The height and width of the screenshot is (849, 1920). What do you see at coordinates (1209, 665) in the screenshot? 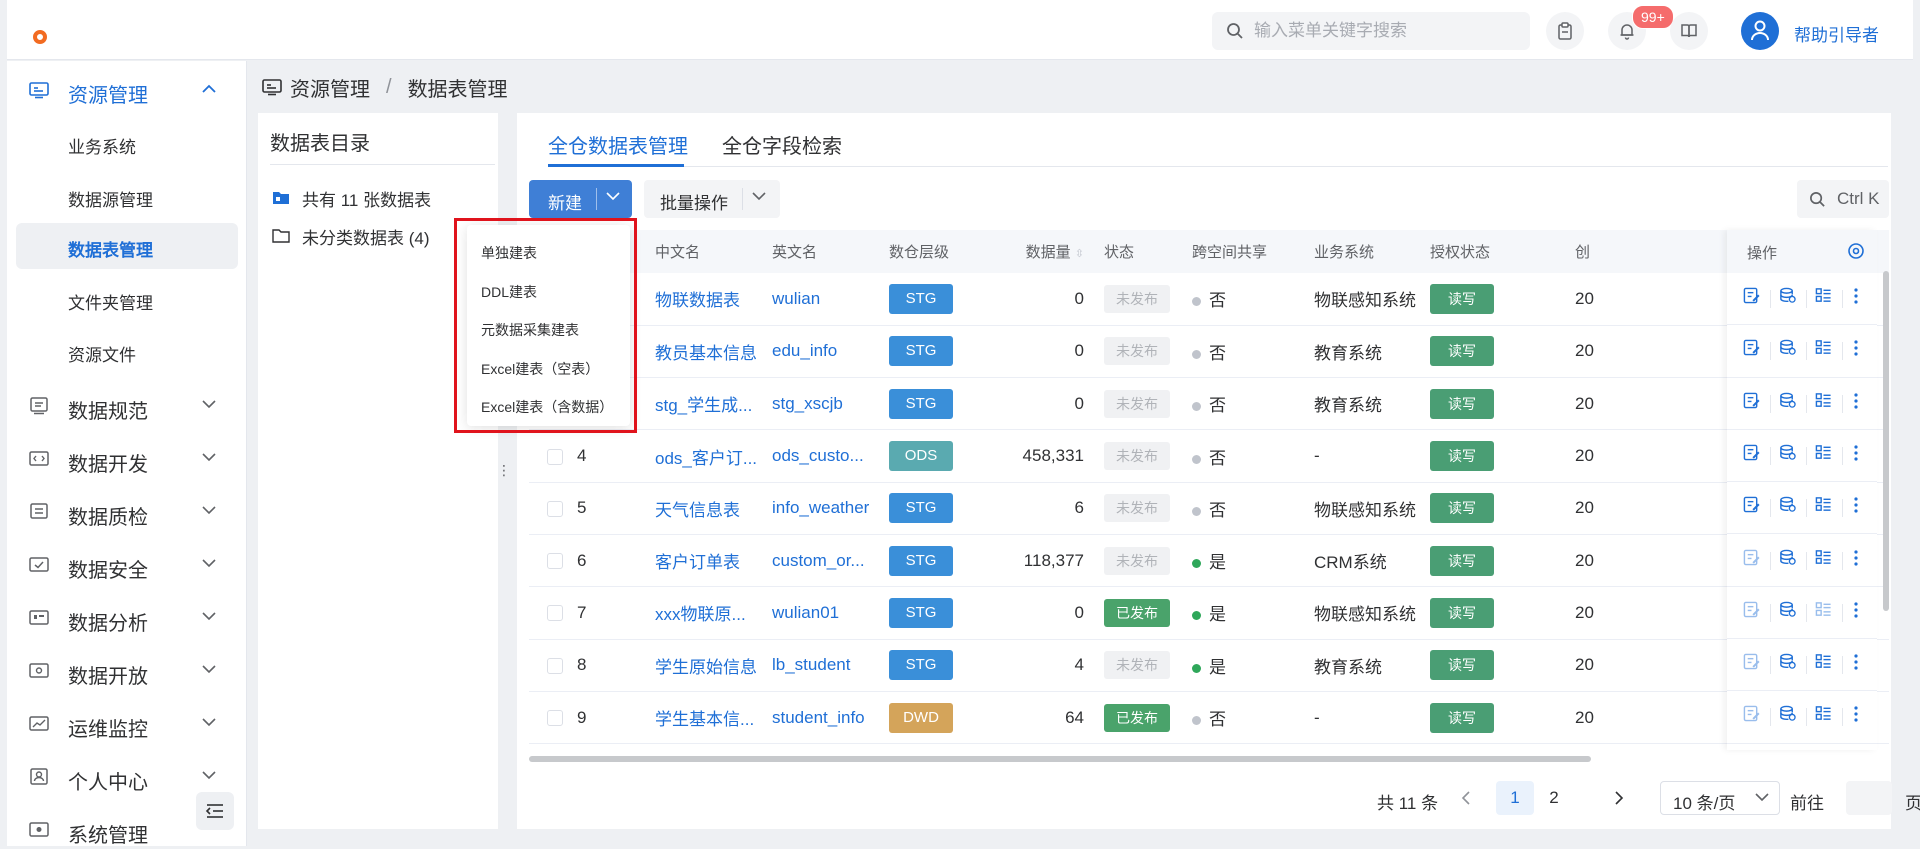
I see `table-row: 8 学生原始信息 lb_student STG 4 未发布是教育系统 读写 20` at bounding box center [1209, 665].